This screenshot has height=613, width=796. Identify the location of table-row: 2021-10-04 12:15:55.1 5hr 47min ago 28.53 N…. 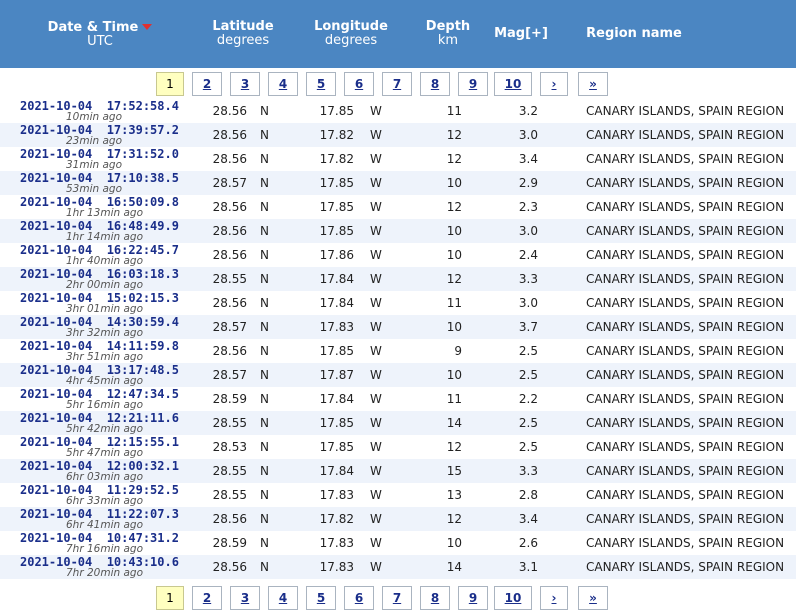
(398, 447).